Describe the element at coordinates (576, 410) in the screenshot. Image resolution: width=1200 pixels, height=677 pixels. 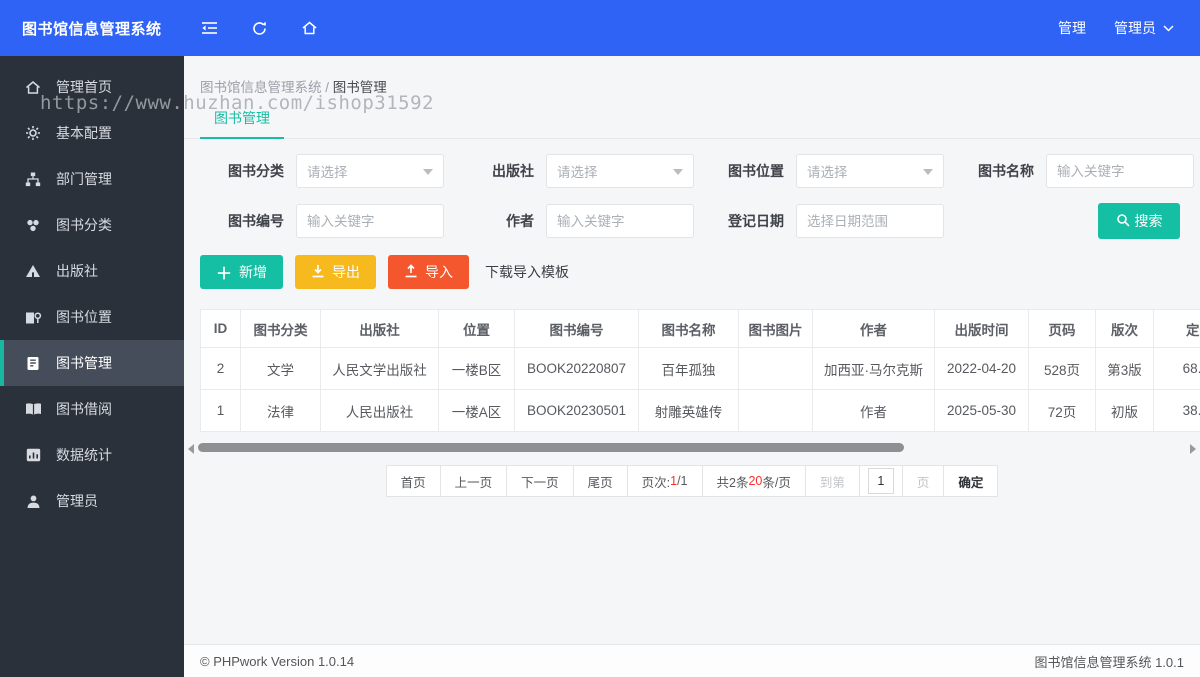
I see `table-cell: BOOK20230501` at that location.